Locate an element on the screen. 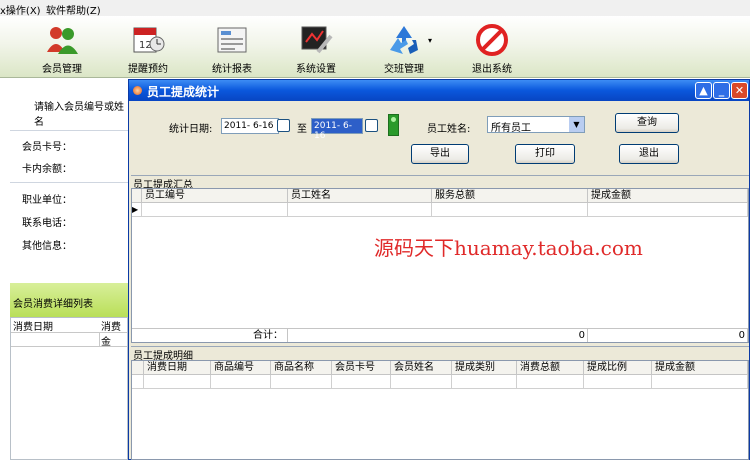  consumption-list-title: 会员消费详细列表 is located at coordinates (53, 304).